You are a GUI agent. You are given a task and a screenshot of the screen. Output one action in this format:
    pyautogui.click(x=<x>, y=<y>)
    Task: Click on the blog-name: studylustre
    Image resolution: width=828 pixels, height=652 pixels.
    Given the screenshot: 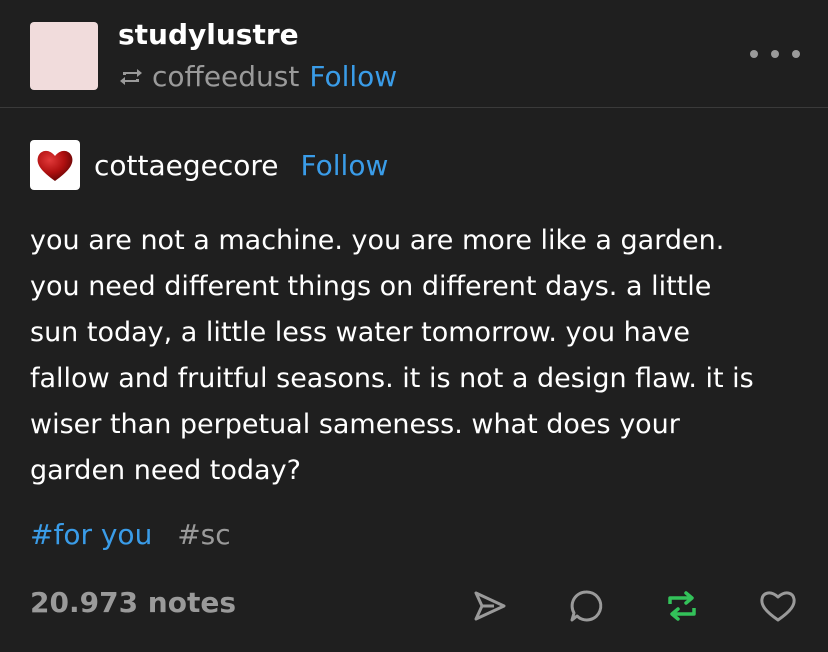 What is the action you would take?
    pyautogui.click(x=208, y=34)
    